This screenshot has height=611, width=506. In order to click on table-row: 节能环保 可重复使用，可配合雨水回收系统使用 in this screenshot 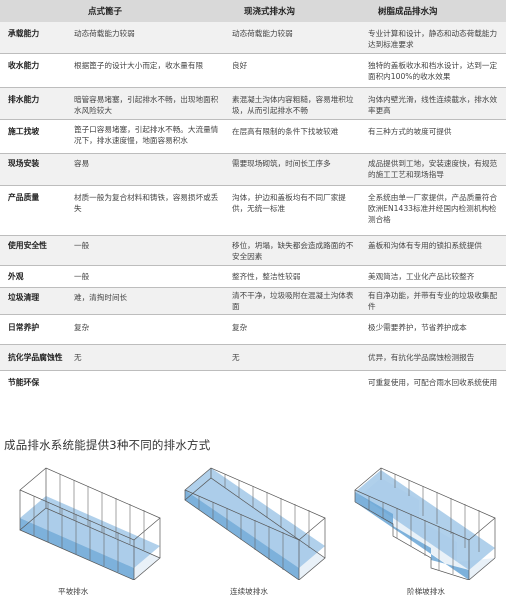, I will do `click(253, 388)`.